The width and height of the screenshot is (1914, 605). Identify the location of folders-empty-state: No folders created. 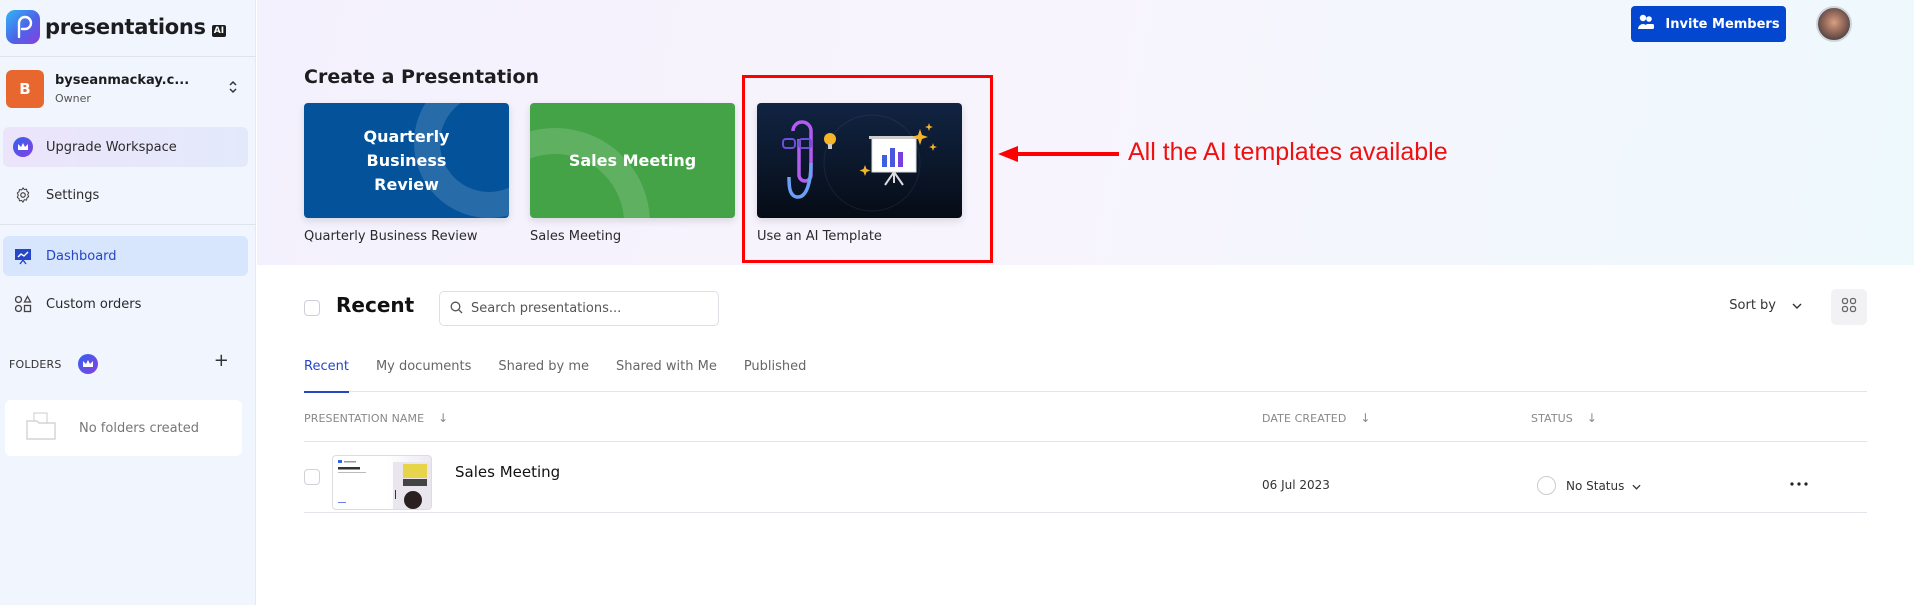
(123, 428).